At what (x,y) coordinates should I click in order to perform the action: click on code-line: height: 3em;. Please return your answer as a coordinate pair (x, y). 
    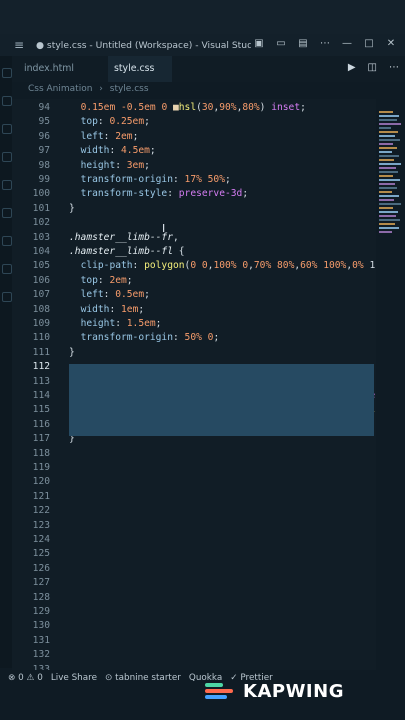
    Looking at the image, I should click on (227, 165).